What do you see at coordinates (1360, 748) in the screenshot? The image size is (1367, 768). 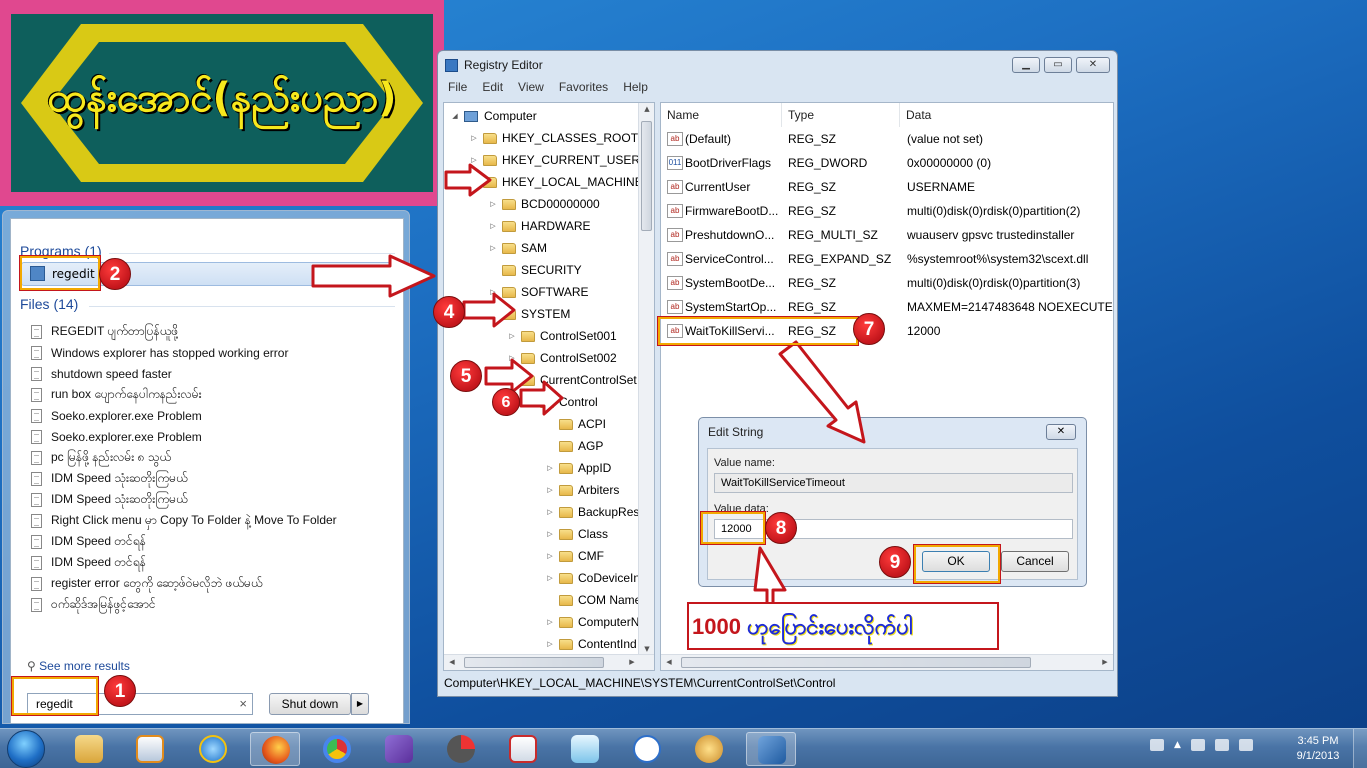 I see `show-desktop-button` at bounding box center [1360, 748].